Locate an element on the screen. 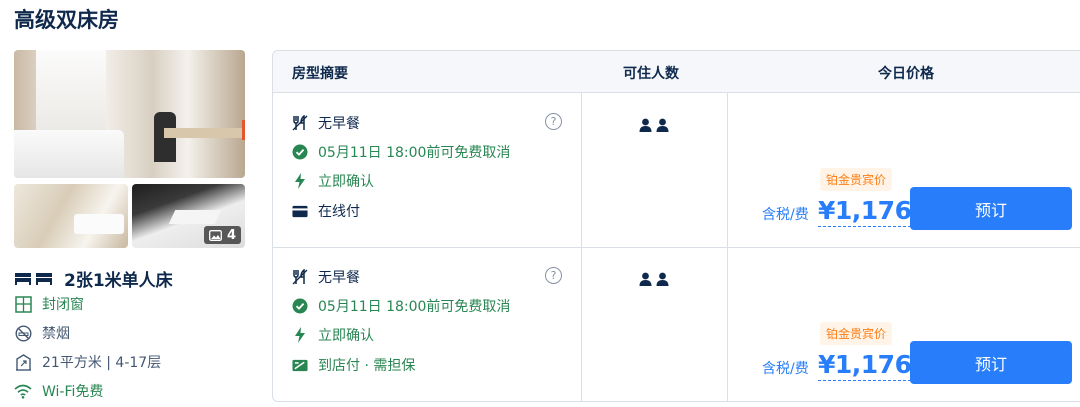 The width and height of the screenshot is (1080, 407). amenity-smoking: 禁烟 is located at coordinates (42, 333).